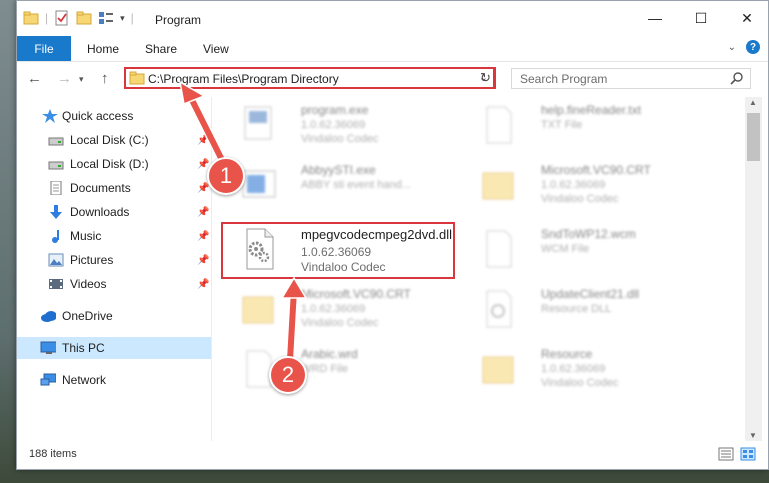 The height and width of the screenshot is (483, 769). Describe the element at coordinates (565, 249) in the screenshot. I see `file-detail: WCM File` at that location.